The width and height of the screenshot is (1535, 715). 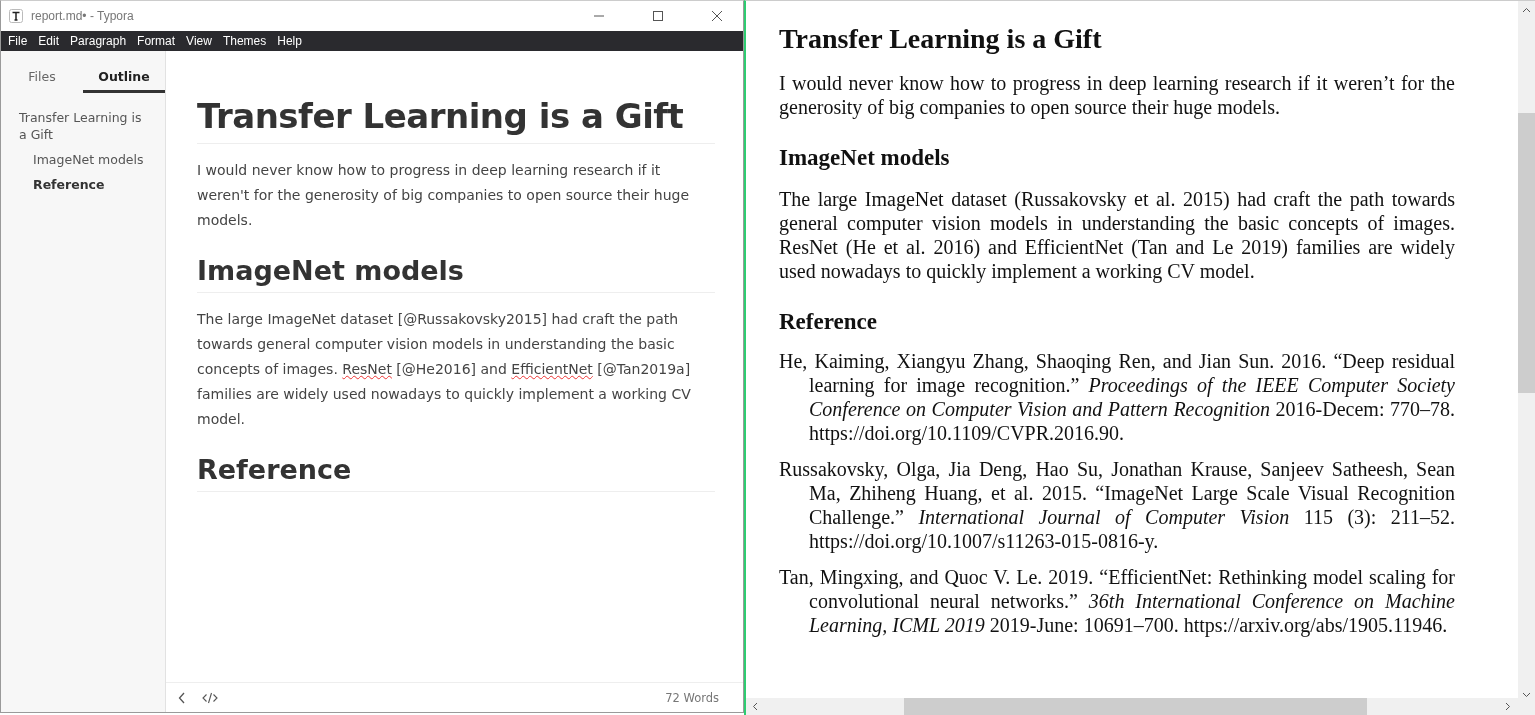 What do you see at coordinates (444, 195) in the screenshot?
I see `paragraph: I would never know how to progress in deep learning research if it weren't for the generosity of big companies to open source their huge models.` at bounding box center [444, 195].